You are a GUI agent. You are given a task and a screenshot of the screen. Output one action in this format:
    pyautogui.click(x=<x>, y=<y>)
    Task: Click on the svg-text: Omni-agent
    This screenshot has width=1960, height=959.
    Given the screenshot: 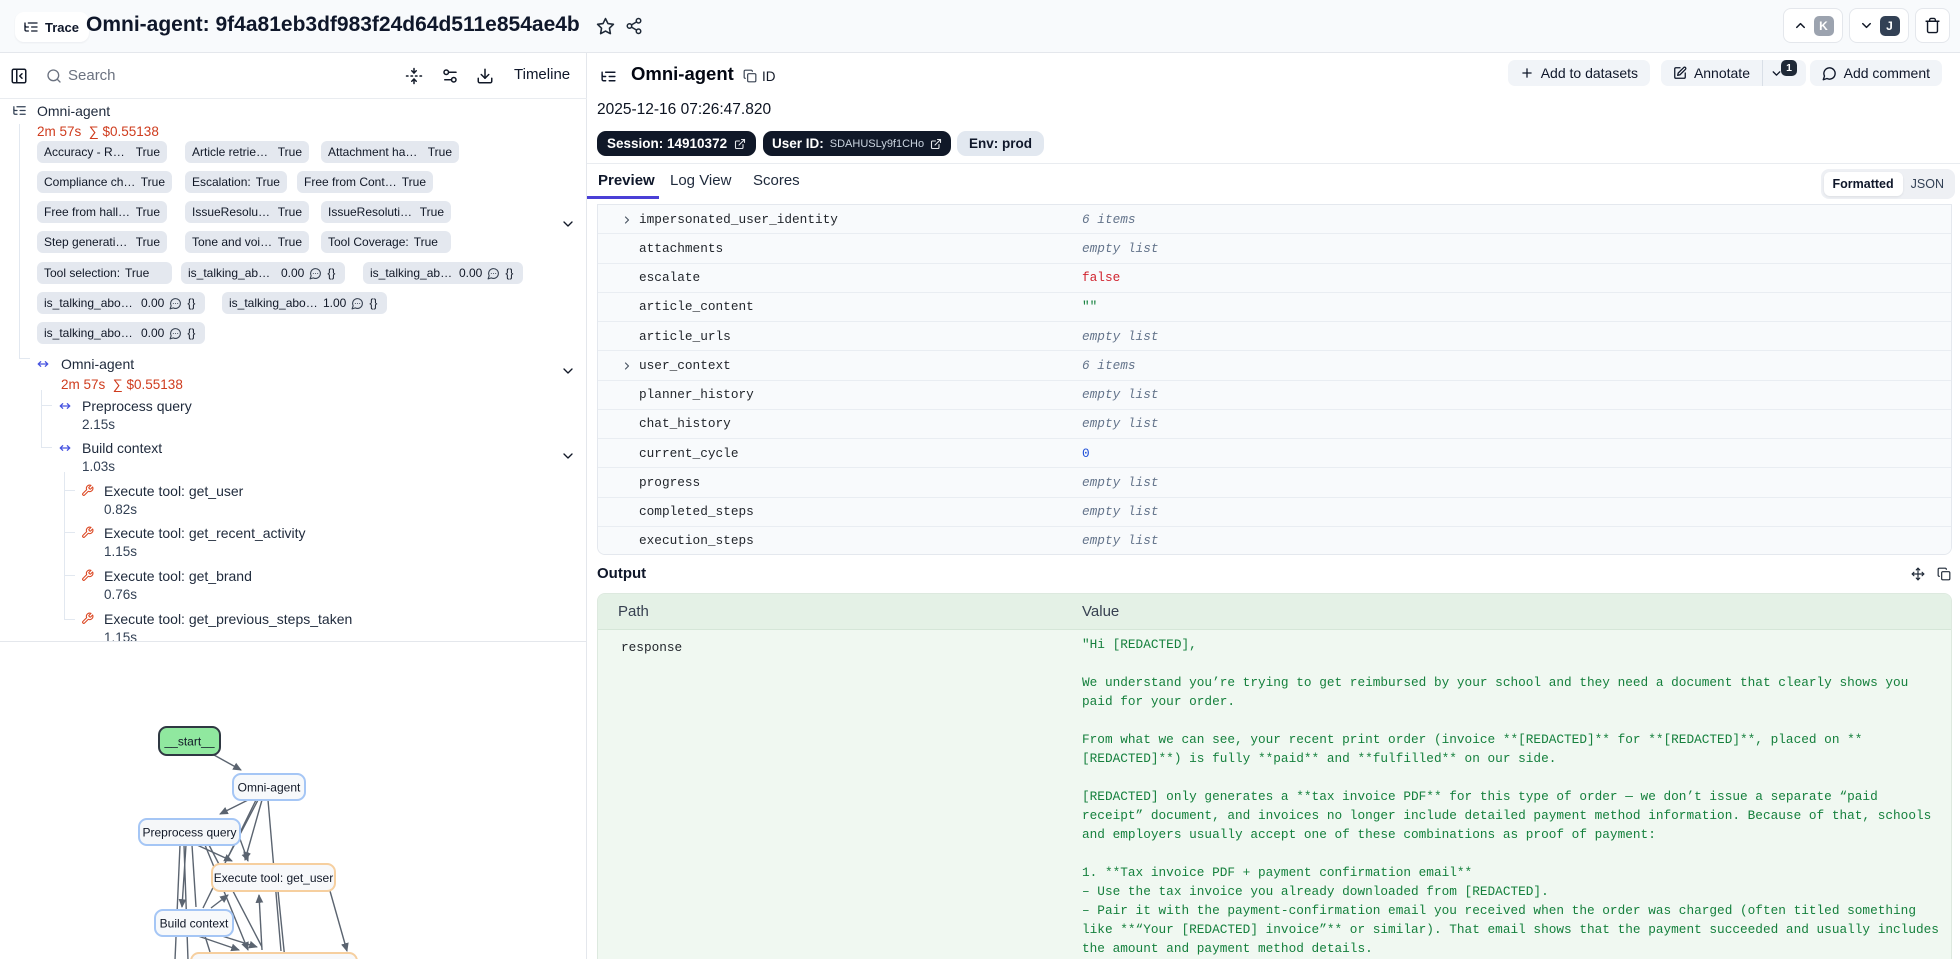 What is the action you would take?
    pyautogui.click(x=269, y=788)
    